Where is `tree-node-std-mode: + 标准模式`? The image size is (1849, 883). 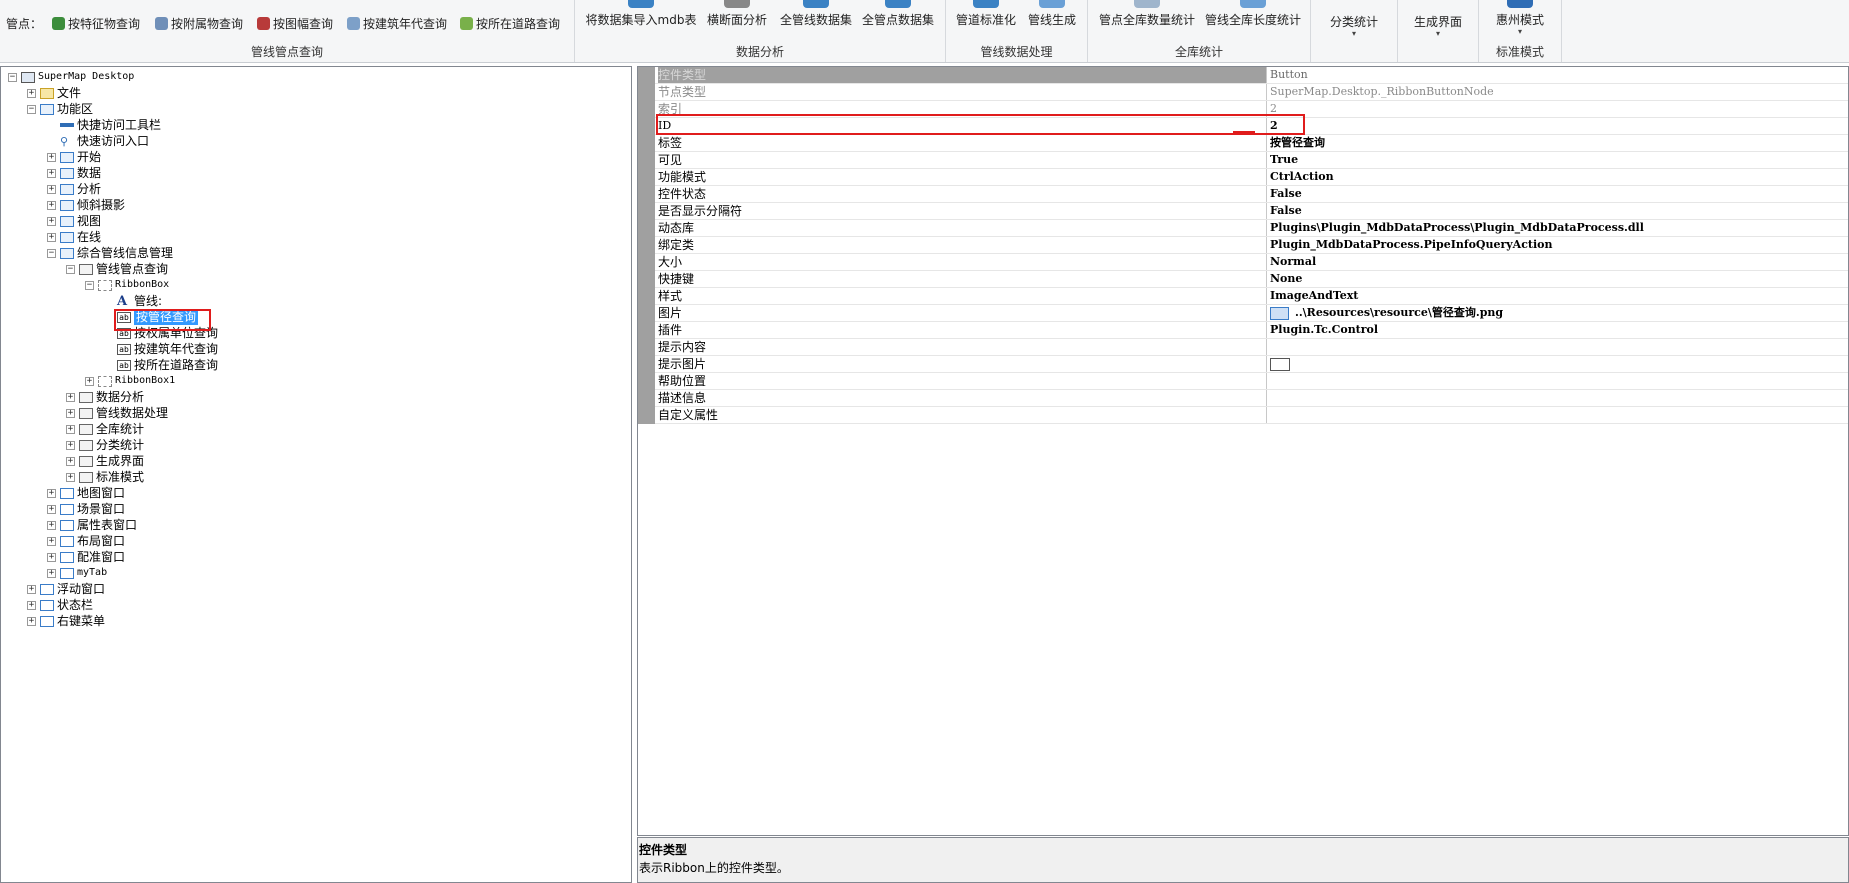
tree-node-std-mode: + 标准模式 is located at coordinates (105, 477).